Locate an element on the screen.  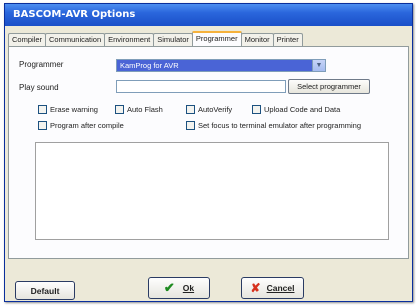
cancel-button-label: Cancel is located at coordinates (280, 288).